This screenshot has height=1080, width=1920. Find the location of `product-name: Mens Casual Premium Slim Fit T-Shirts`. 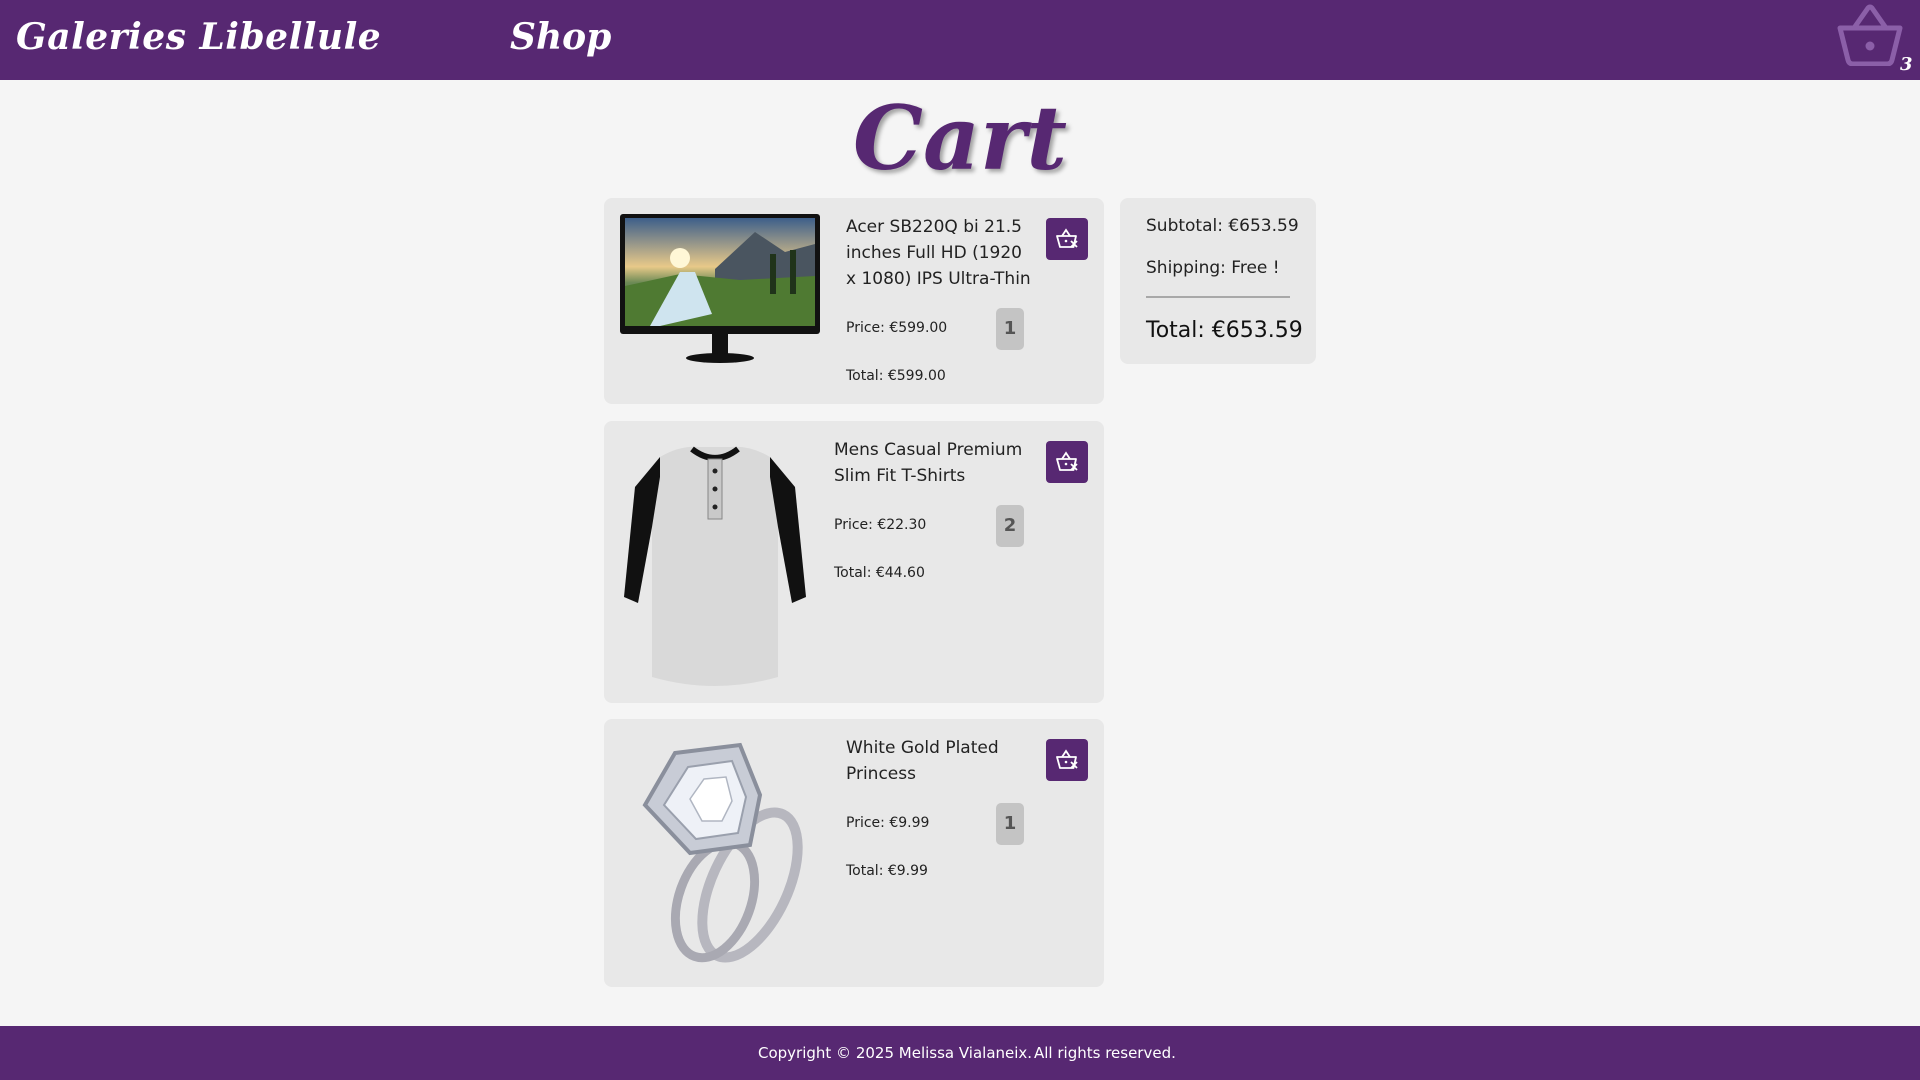

product-name: Mens Casual Premium Slim Fit T-Shirts is located at coordinates (928, 463).